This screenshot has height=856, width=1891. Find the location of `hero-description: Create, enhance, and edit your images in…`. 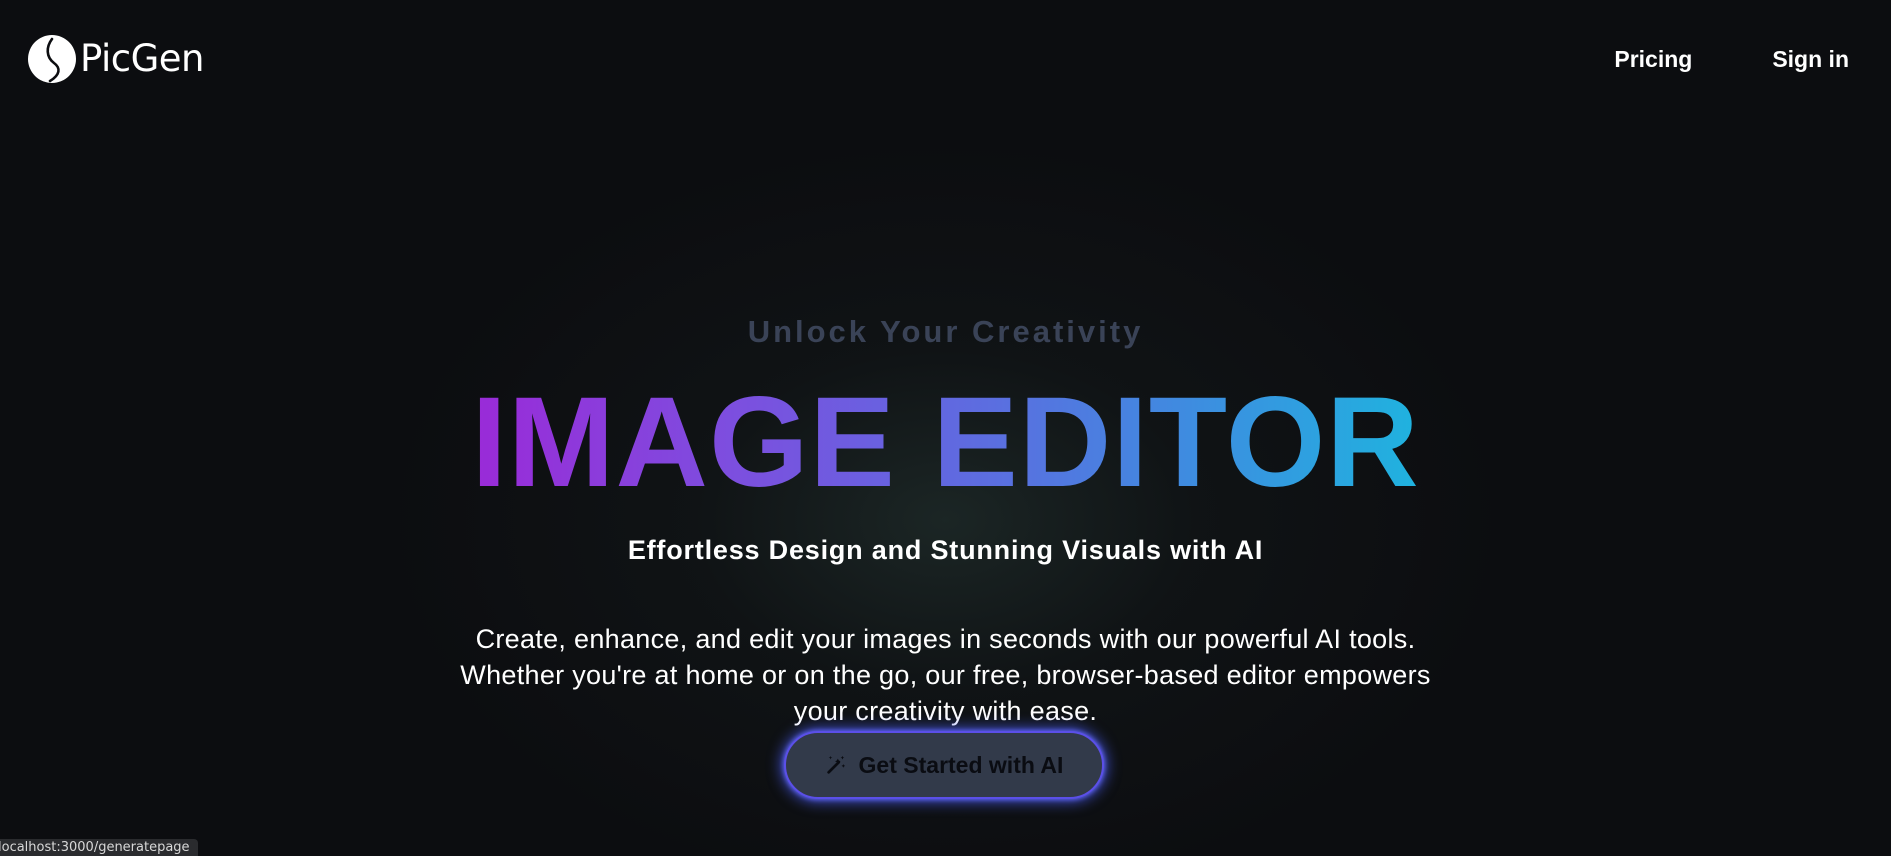

hero-description: Create, enhance, and edit your images in… is located at coordinates (945, 675).